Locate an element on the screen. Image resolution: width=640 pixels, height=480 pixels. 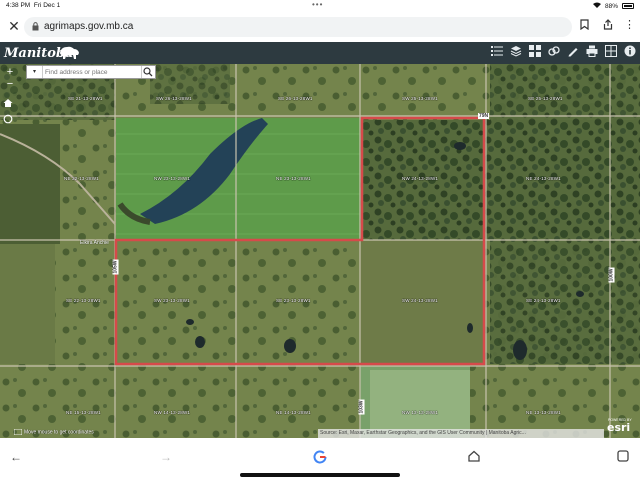
close-icon: ✕ is located at coordinates (14, 26).